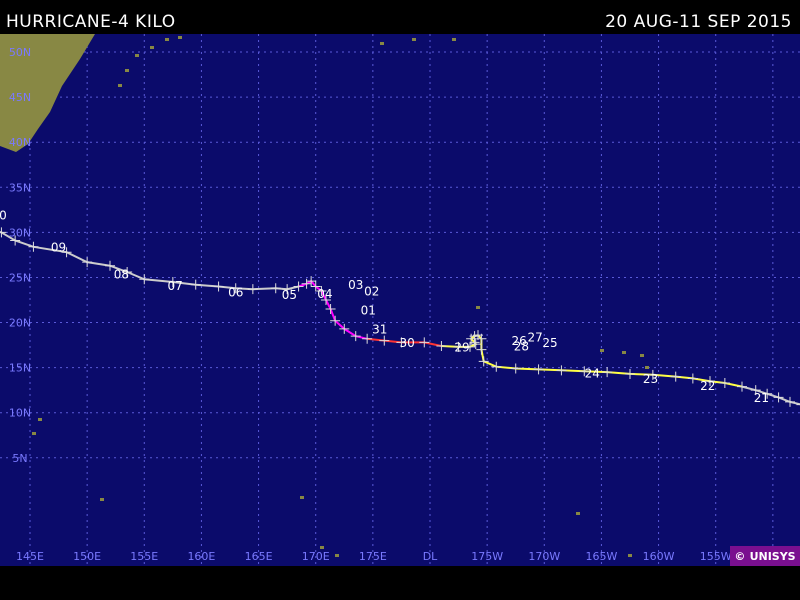  What do you see at coordinates (20, 142) in the screenshot?
I see `lat-tick-label: 40N` at bounding box center [20, 142].